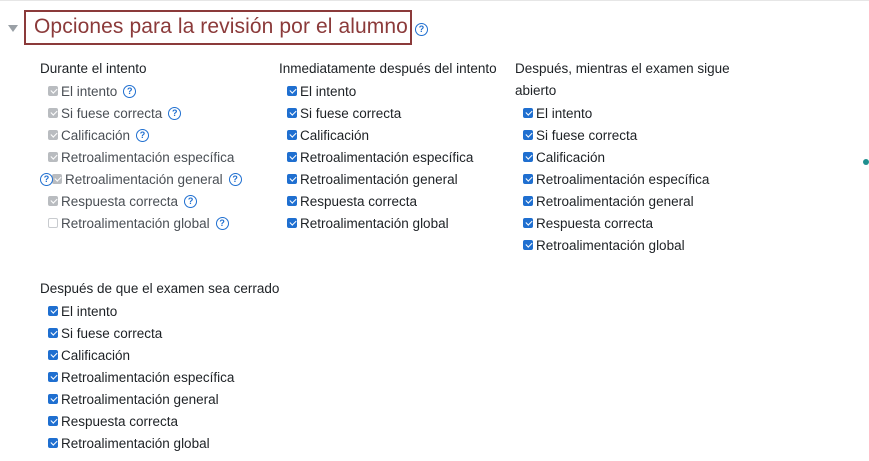  I want to click on option-open-right-answer: Respuesta correcta, so click(622, 223).